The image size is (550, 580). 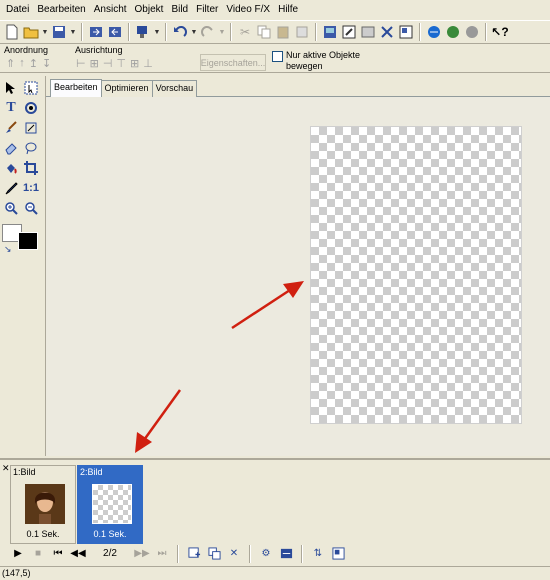 What do you see at coordinates (81, 63) in the screenshot?
I see `align-left-icon: ⊢` at bounding box center [81, 63].